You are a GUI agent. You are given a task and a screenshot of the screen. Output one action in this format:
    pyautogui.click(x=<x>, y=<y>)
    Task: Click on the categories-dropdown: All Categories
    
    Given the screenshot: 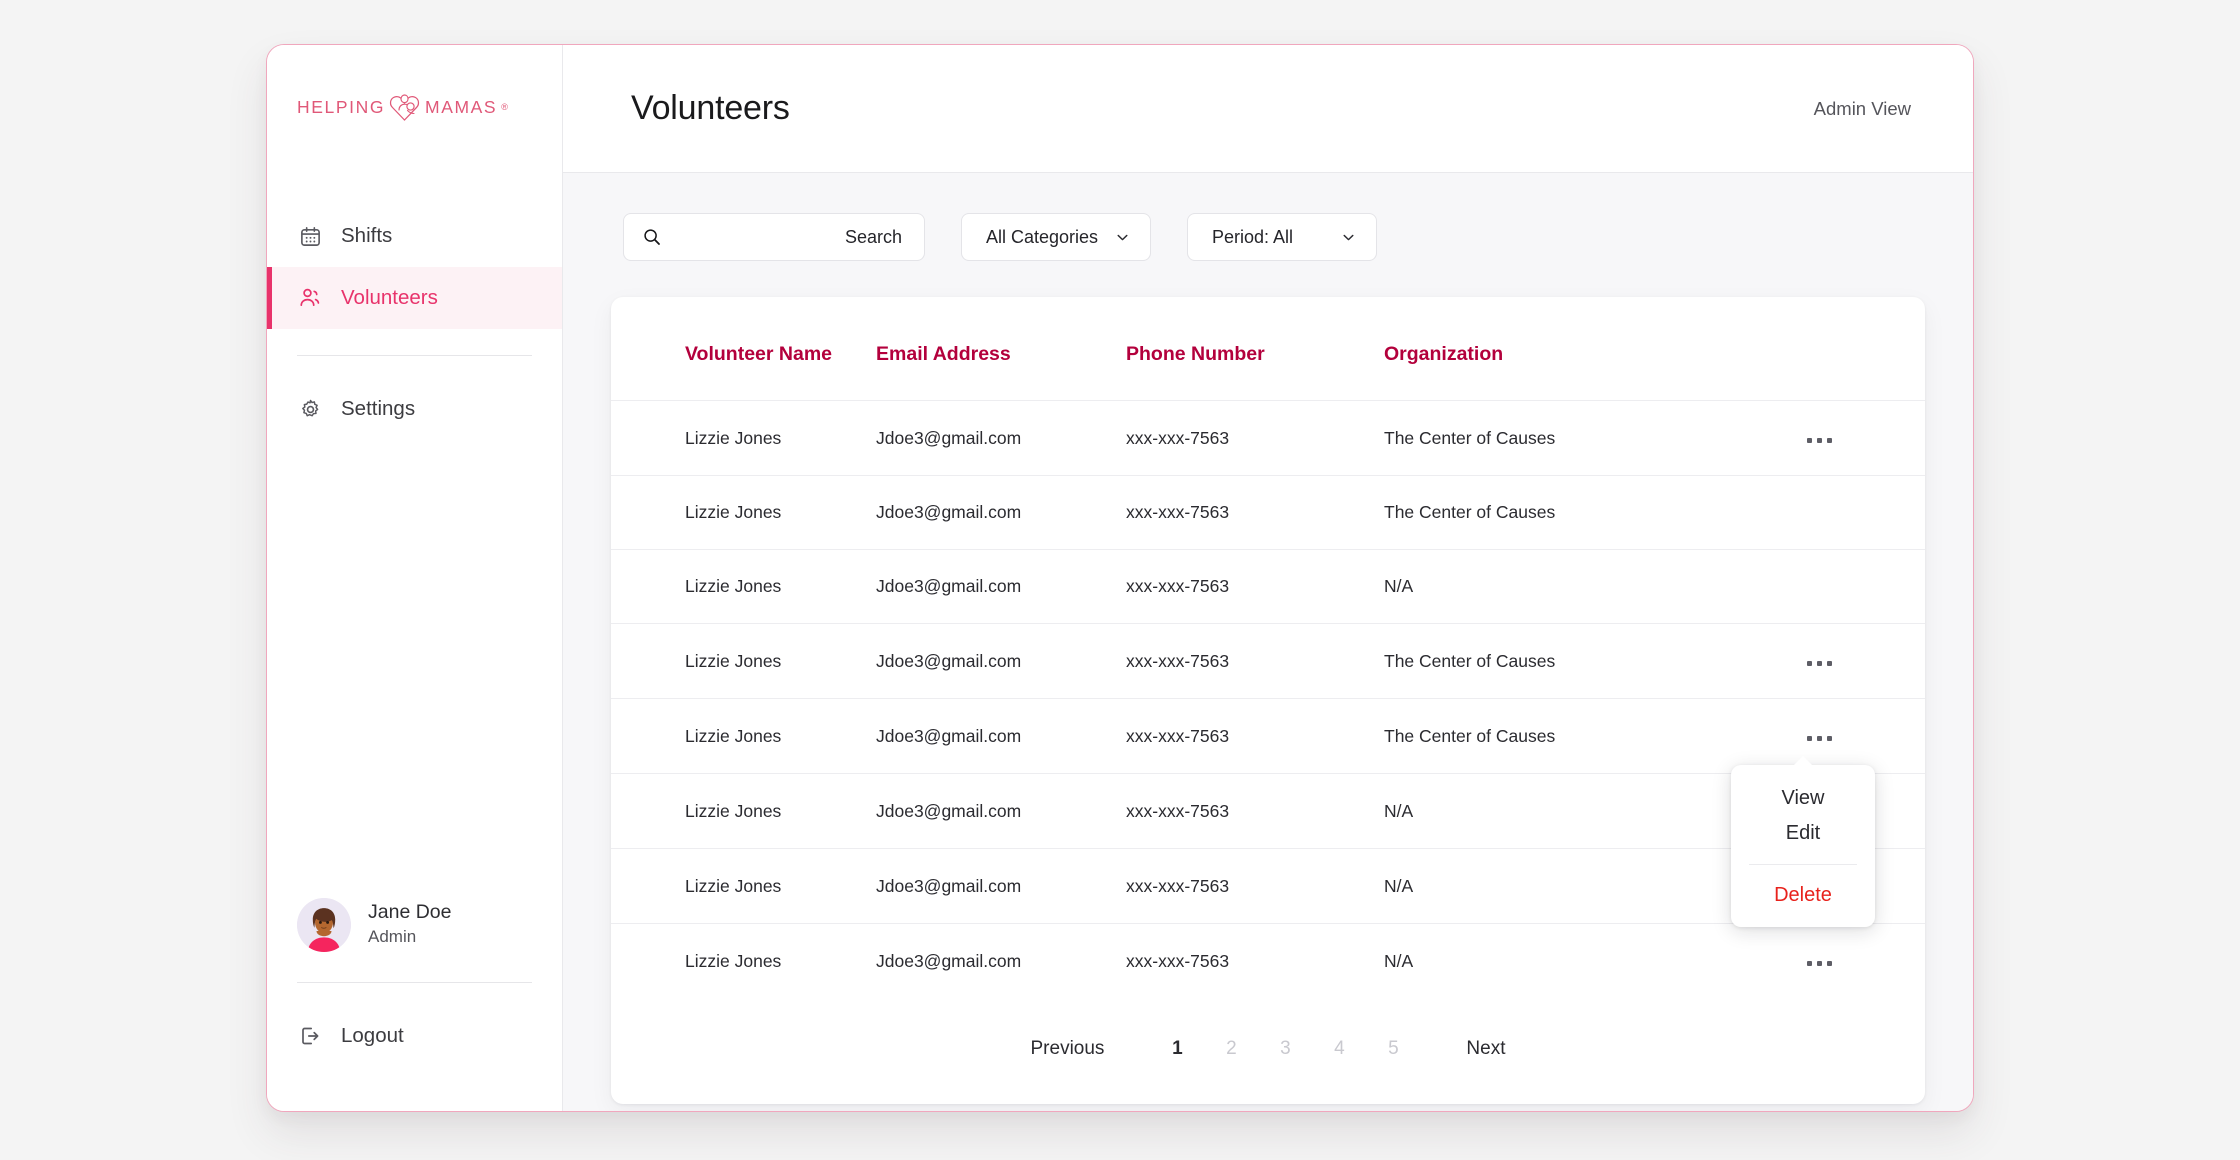 What is the action you would take?
    pyautogui.click(x=1056, y=237)
    